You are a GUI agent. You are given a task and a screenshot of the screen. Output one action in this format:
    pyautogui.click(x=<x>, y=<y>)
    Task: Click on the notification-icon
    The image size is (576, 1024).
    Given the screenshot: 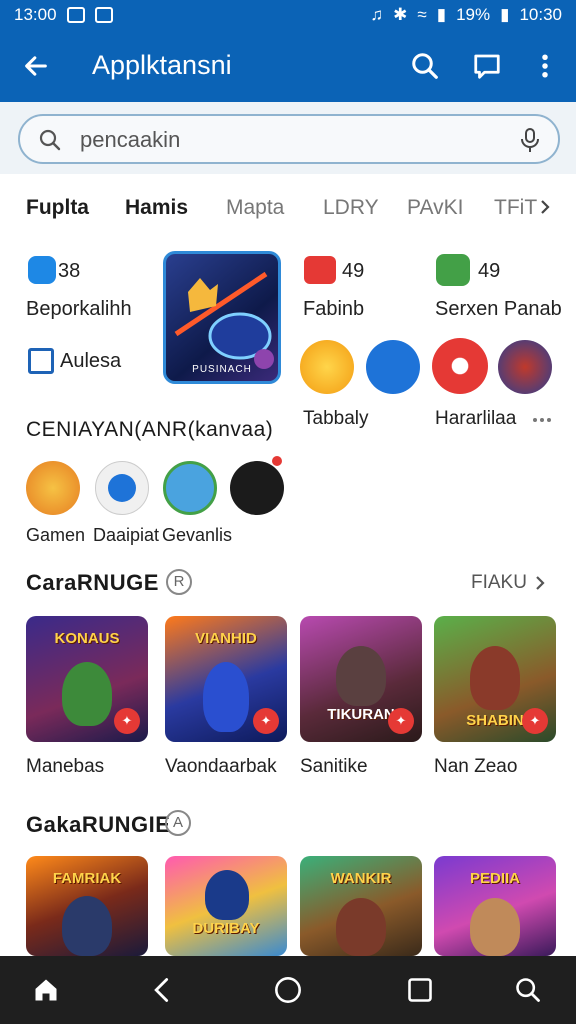 What is the action you would take?
    pyautogui.click(x=75, y=15)
    